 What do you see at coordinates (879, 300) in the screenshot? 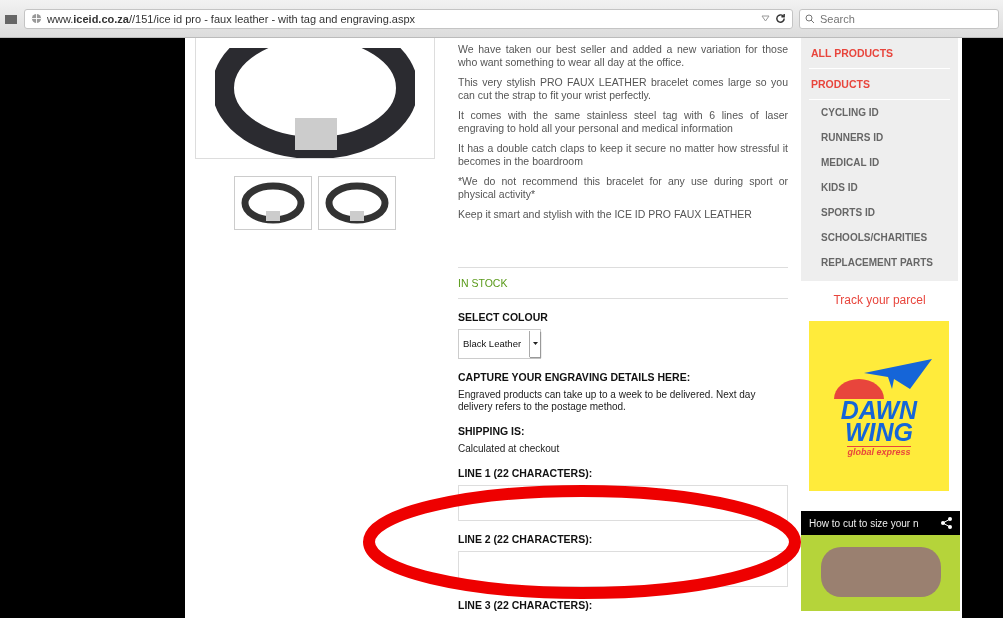
I see `track-parcel-link: Track your parcel` at bounding box center [879, 300].